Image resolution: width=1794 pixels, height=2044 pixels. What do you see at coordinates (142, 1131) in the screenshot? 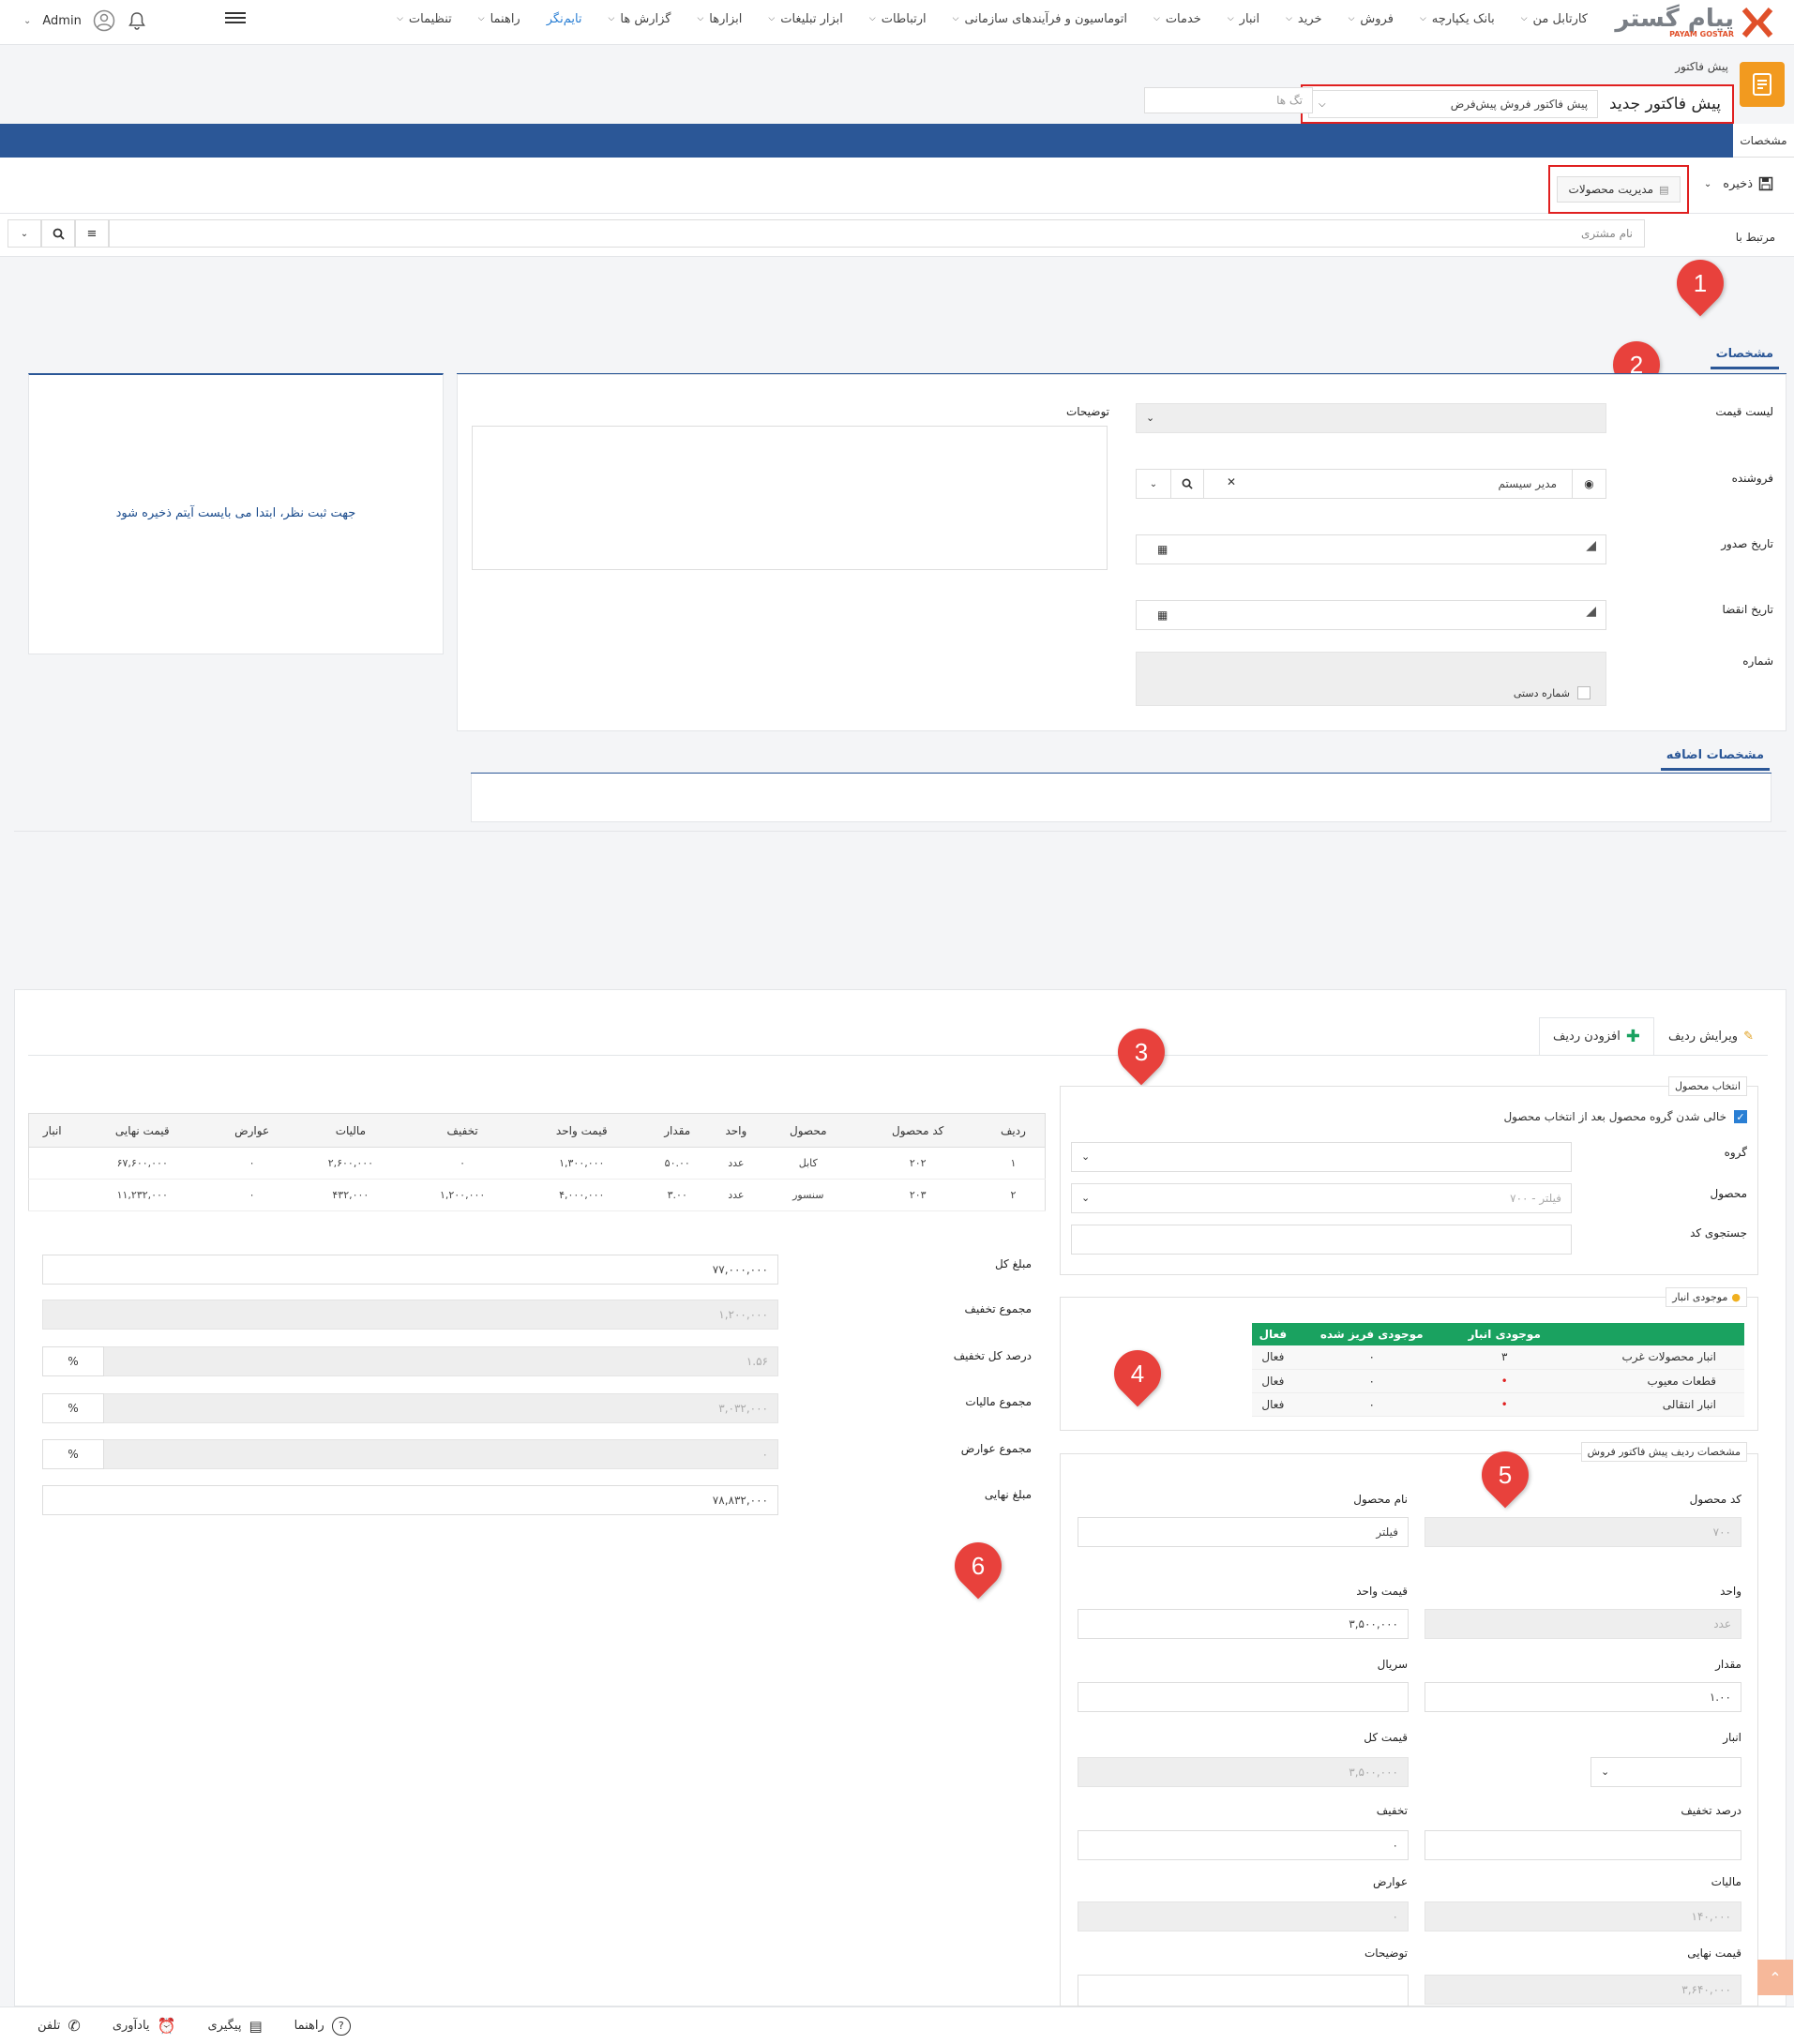
I see `table-header: قیمت نهایی` at bounding box center [142, 1131].